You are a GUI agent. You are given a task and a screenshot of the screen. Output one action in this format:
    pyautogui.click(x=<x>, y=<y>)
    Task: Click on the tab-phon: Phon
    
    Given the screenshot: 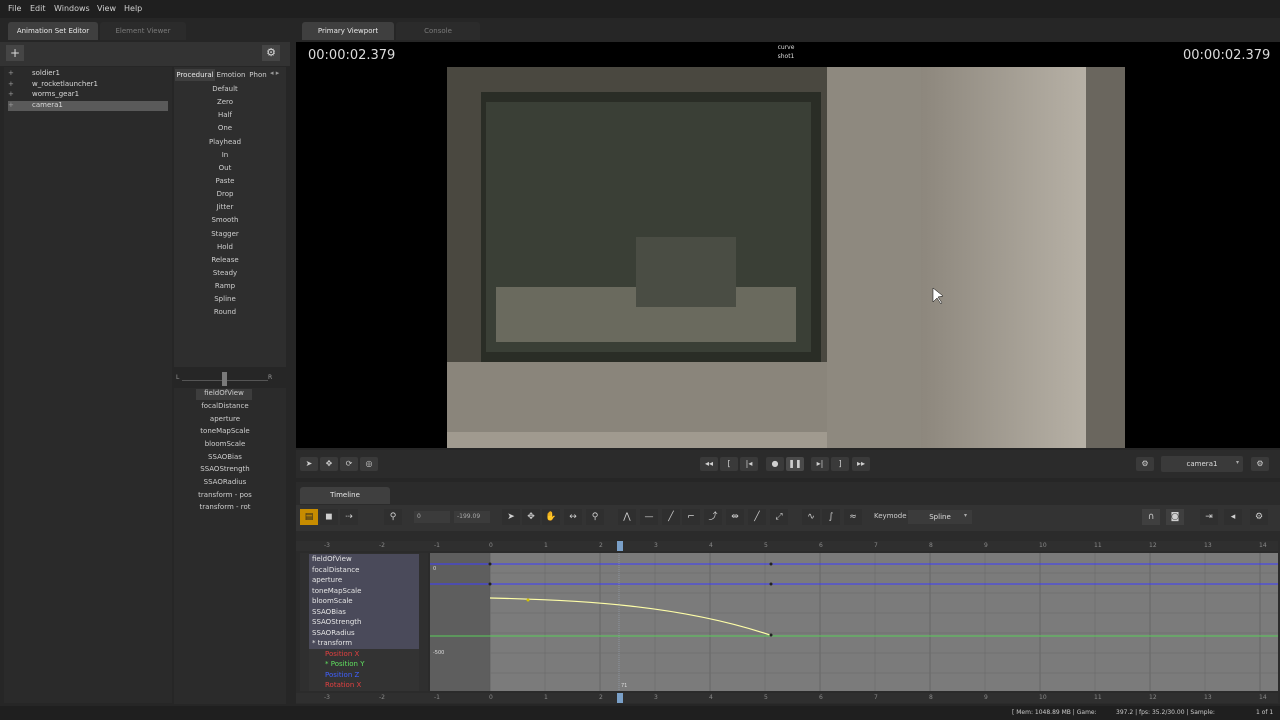 What is the action you would take?
    pyautogui.click(x=258, y=75)
    